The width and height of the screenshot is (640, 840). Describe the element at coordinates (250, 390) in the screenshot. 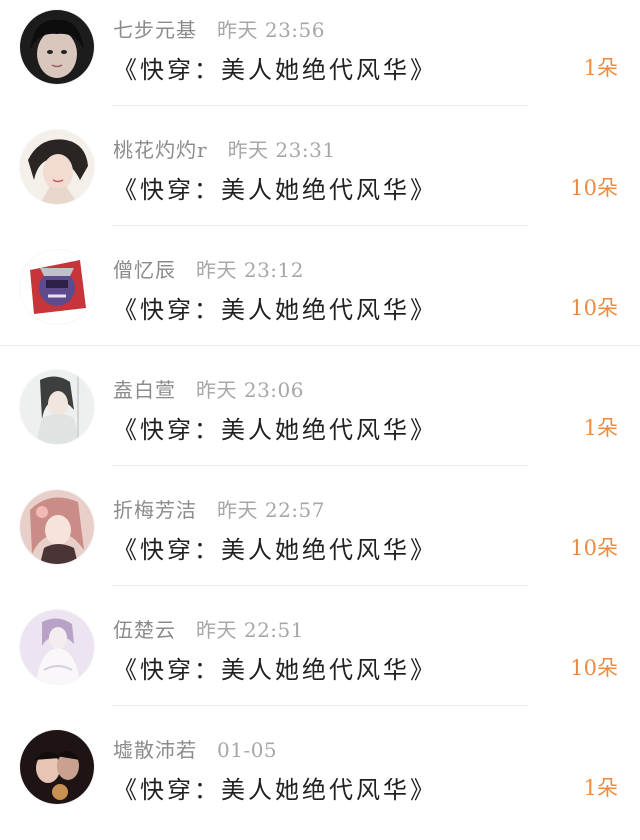

I see `timestamp: 昨天 23:06` at that location.